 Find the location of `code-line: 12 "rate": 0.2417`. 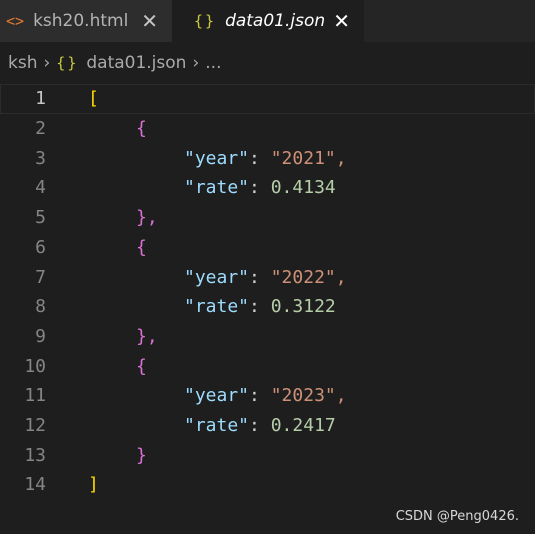

code-line: 12 "rate": 0.2417 is located at coordinates (267, 426).